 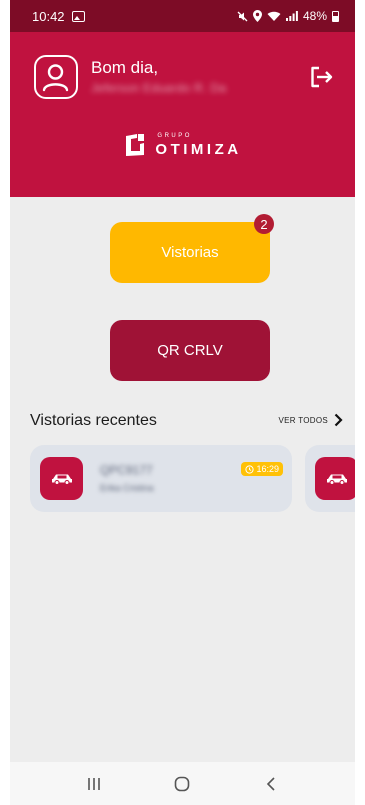 I want to click on qr-crlv-button: QR CRLV, so click(x=190, y=350).